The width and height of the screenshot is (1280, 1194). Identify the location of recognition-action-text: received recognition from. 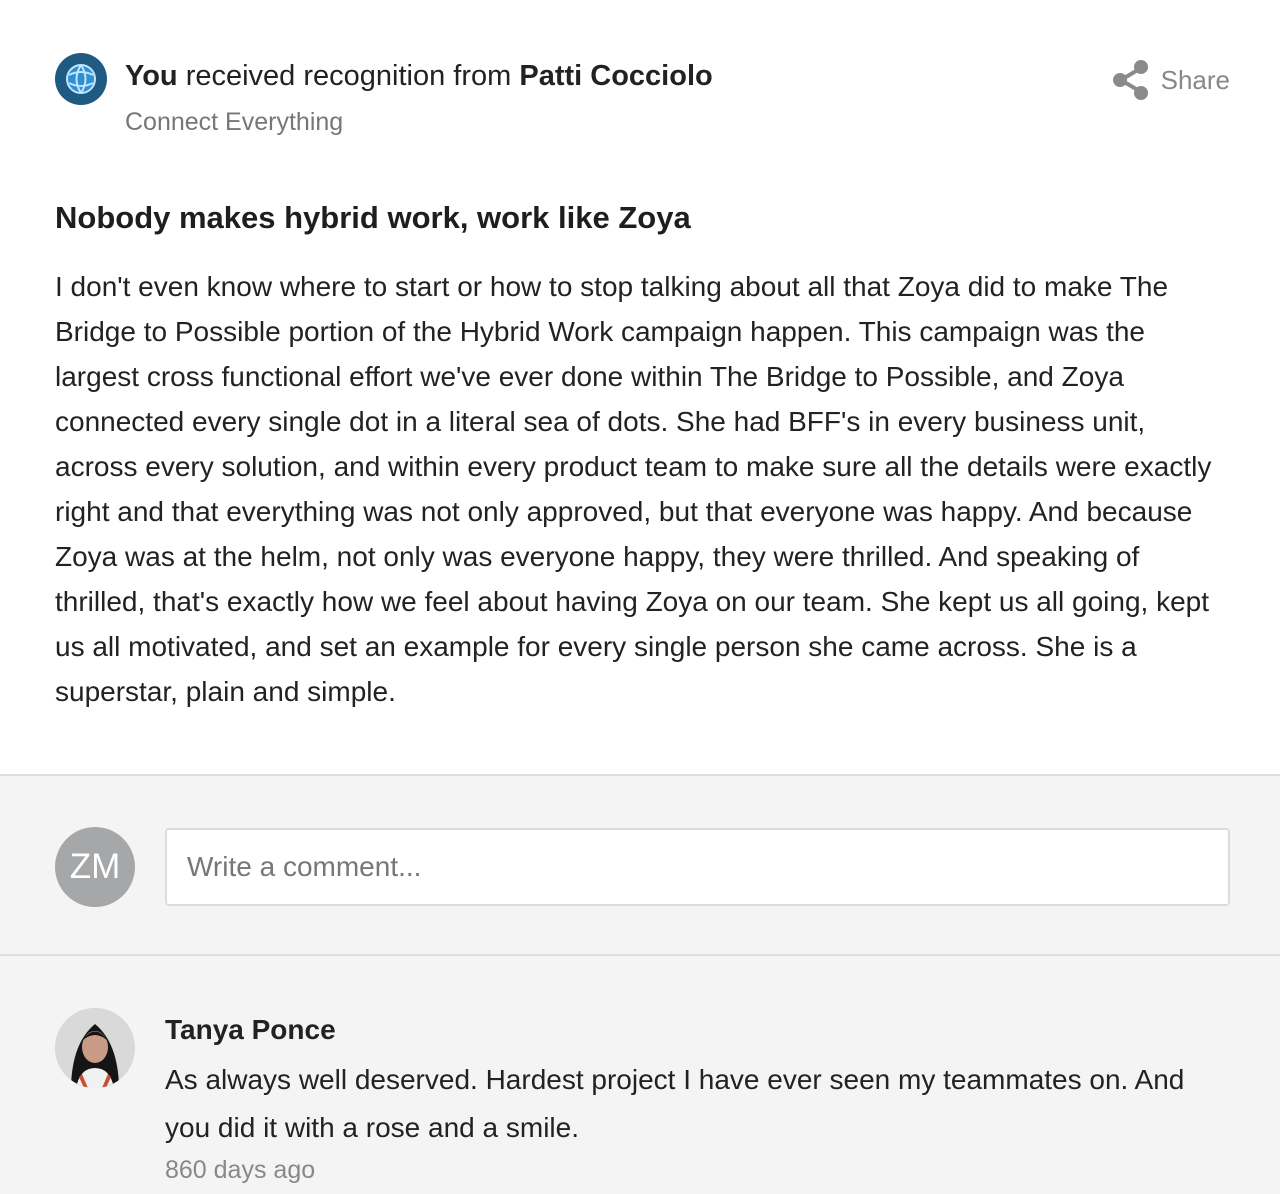
(348, 76).